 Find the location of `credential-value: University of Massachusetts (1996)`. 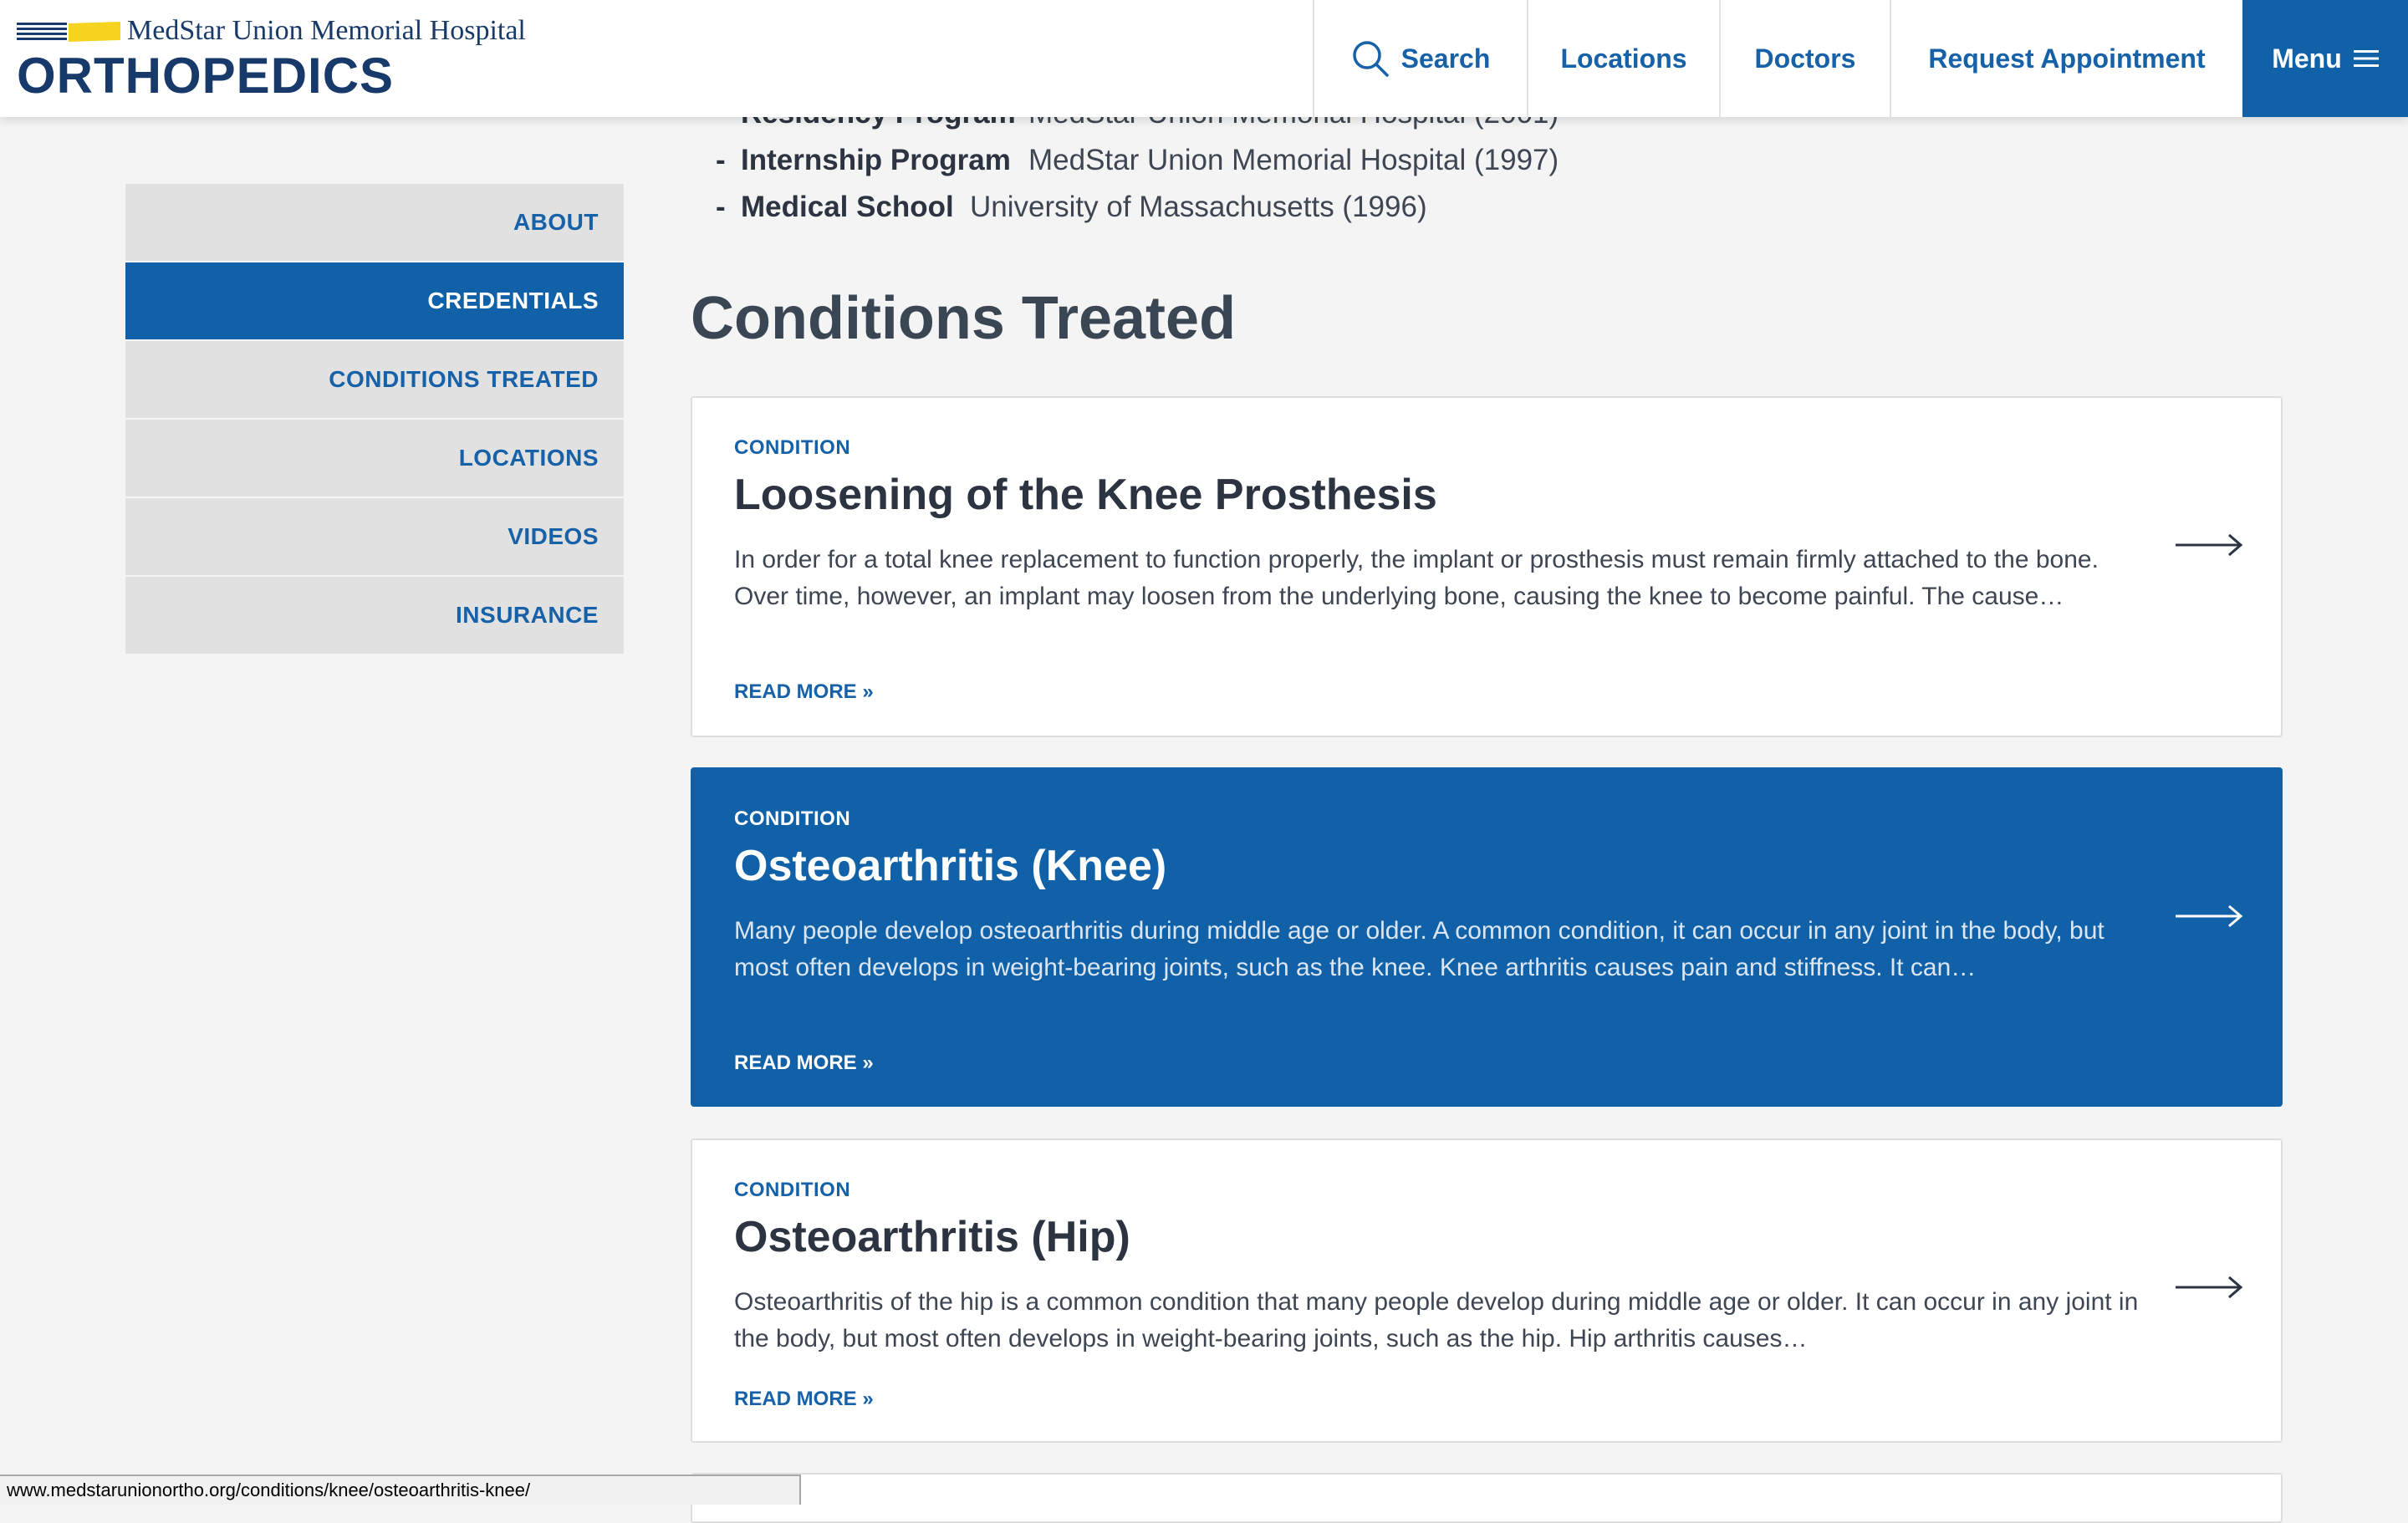

credential-value: University of Massachusetts (1996) is located at coordinates (1199, 207).